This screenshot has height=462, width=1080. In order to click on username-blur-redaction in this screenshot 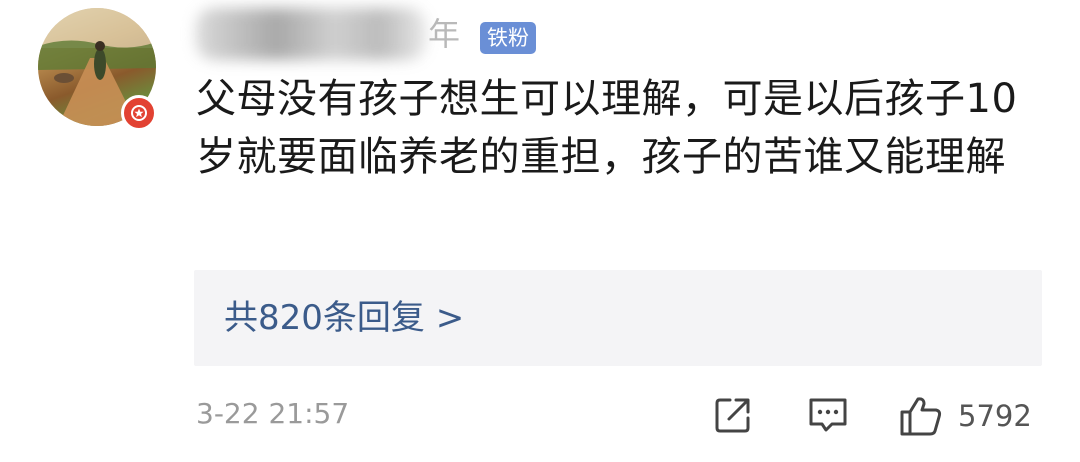, I will do `click(311, 34)`.